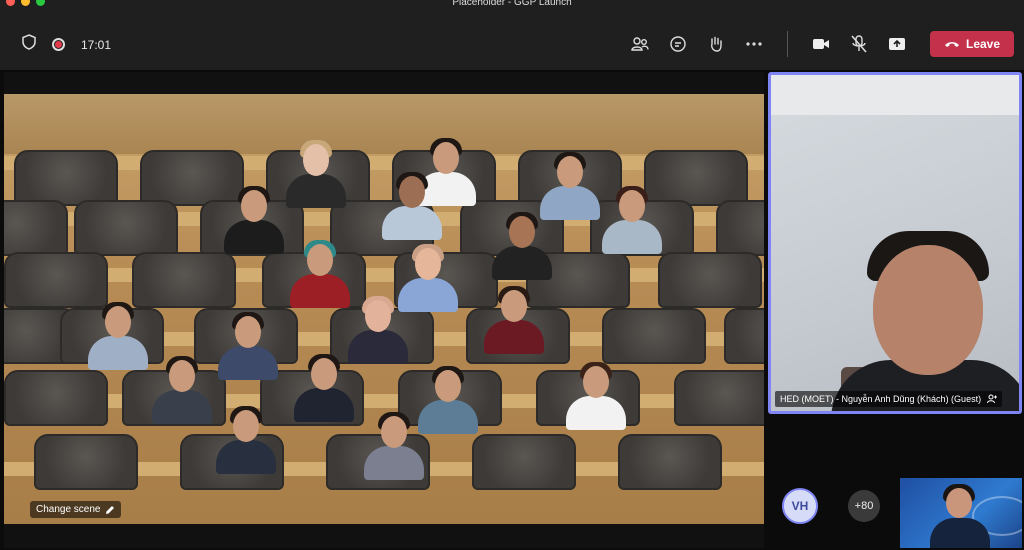 The image size is (1024, 550). I want to click on more-icon, so click(754, 44).